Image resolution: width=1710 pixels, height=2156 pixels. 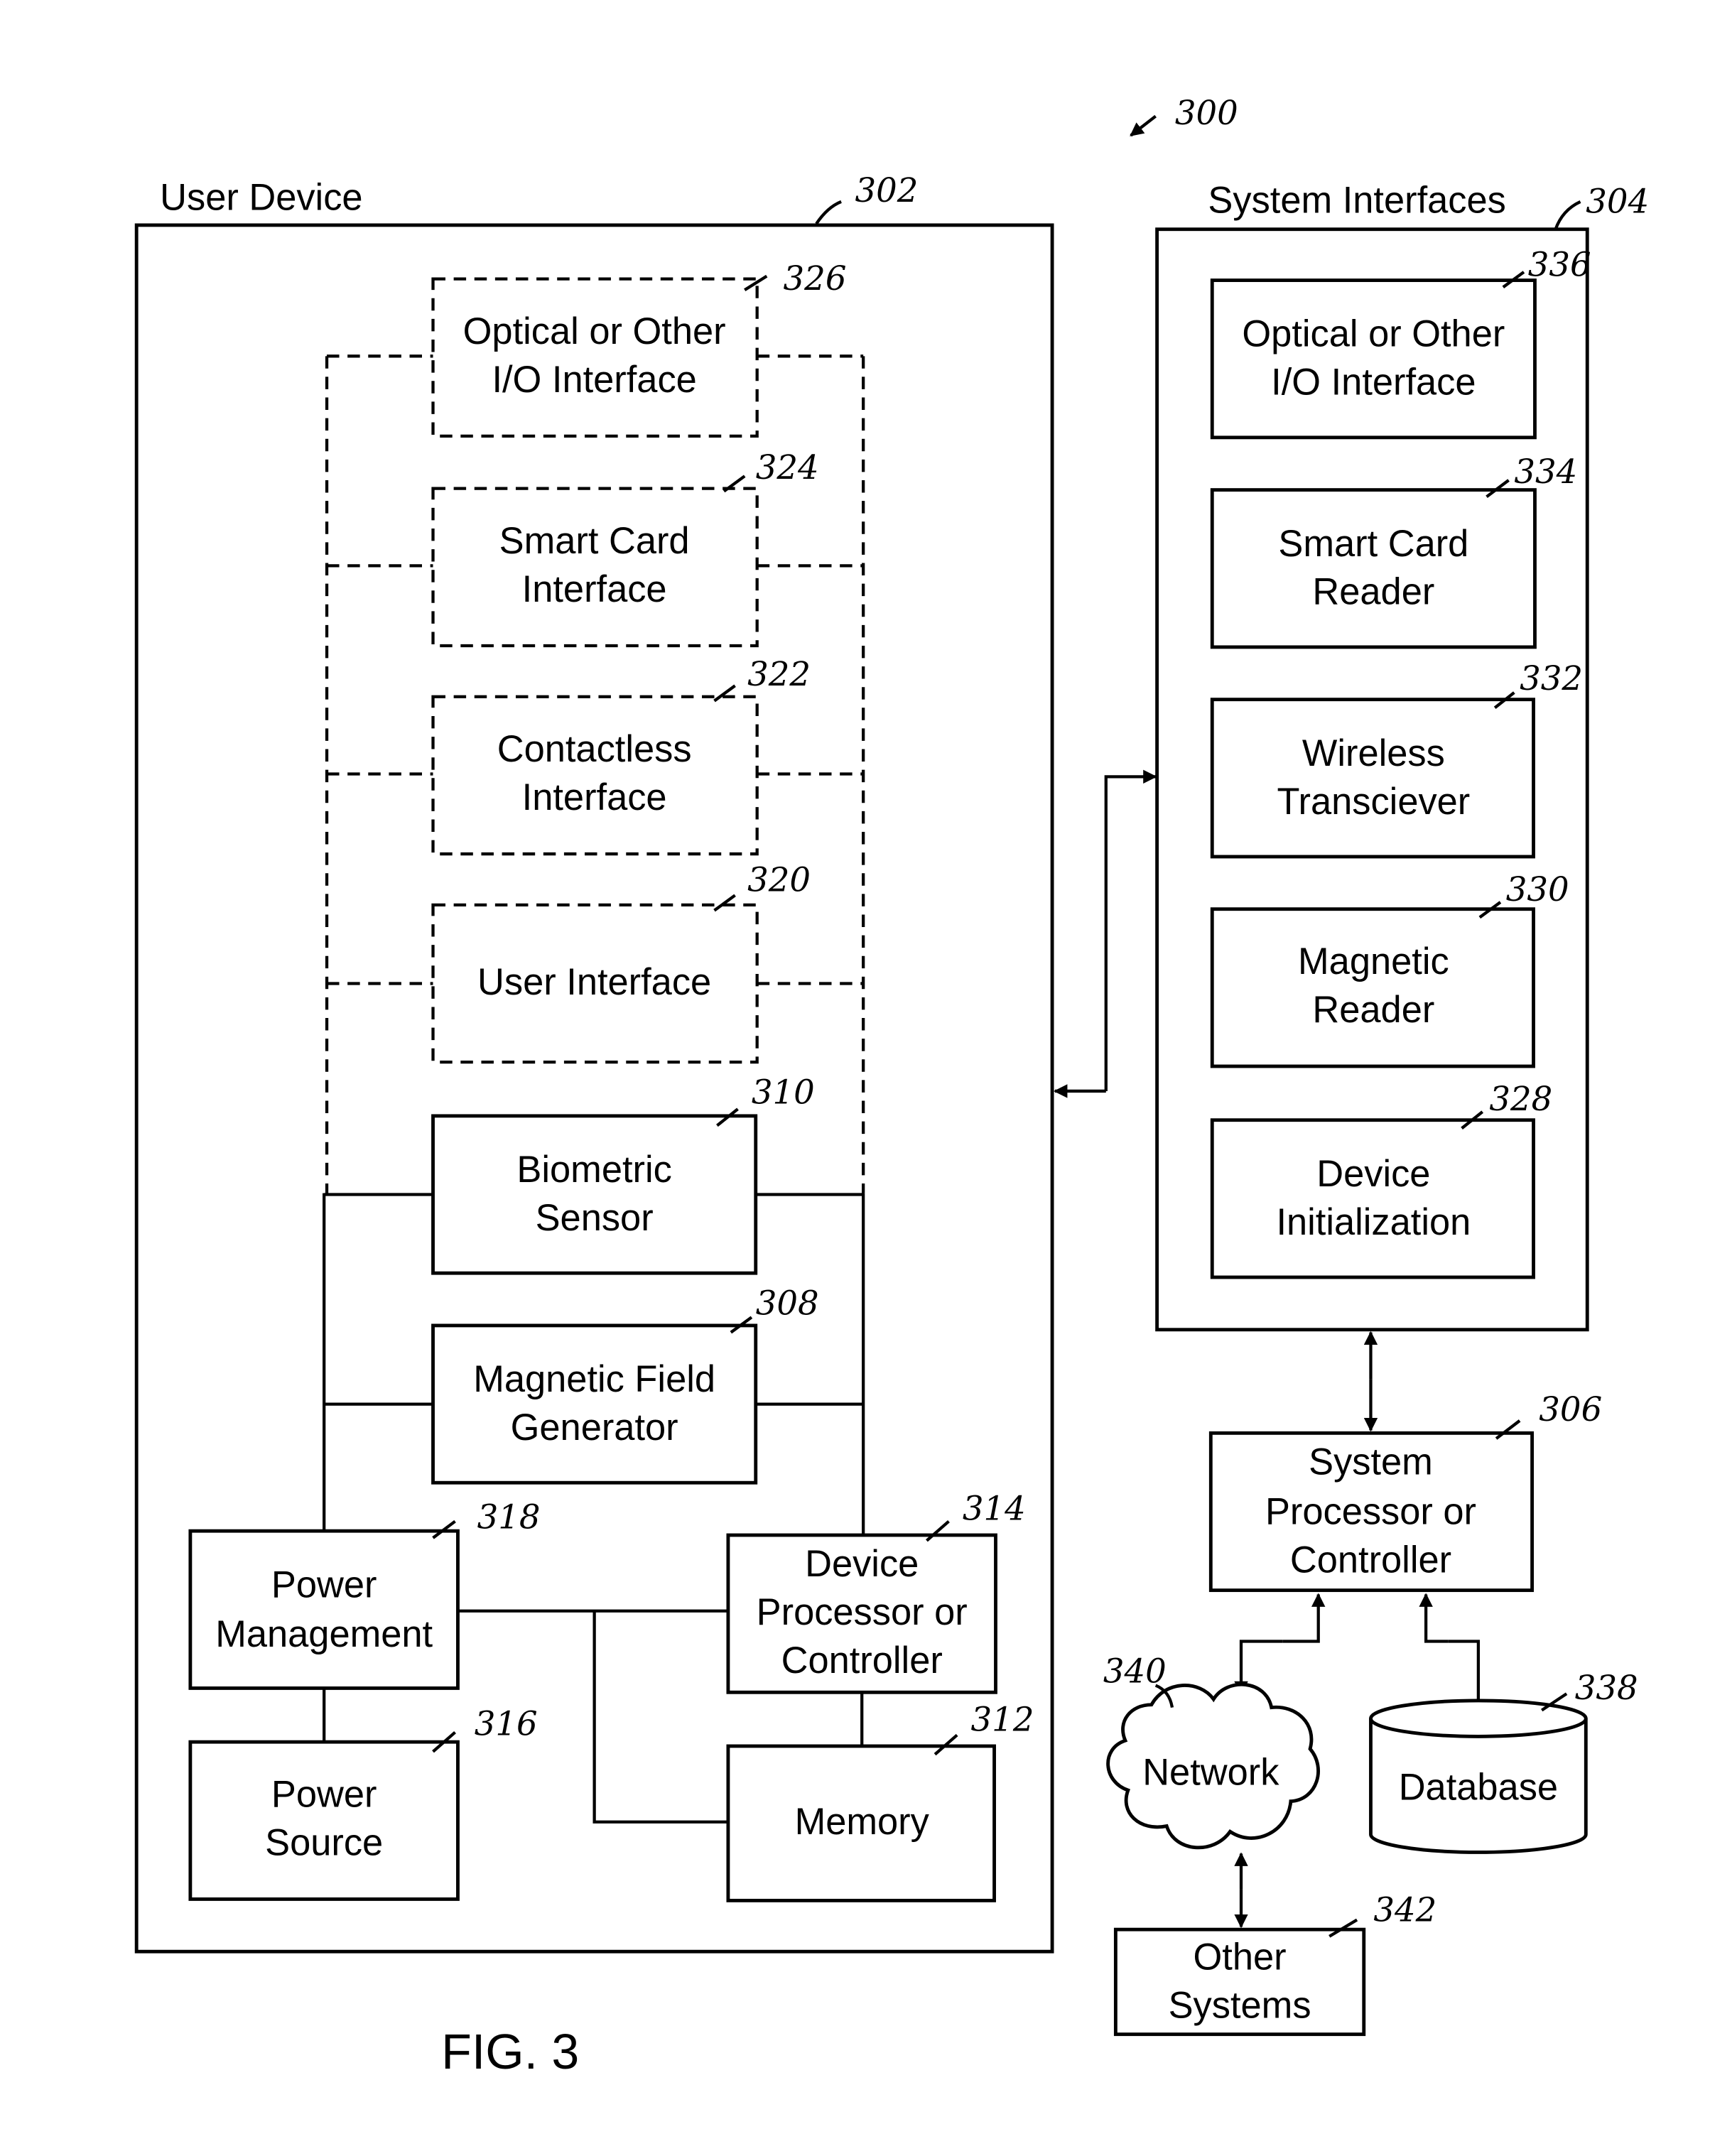 What do you see at coordinates (1304, 1618) in the screenshot?
I see `processor-network-link` at bounding box center [1304, 1618].